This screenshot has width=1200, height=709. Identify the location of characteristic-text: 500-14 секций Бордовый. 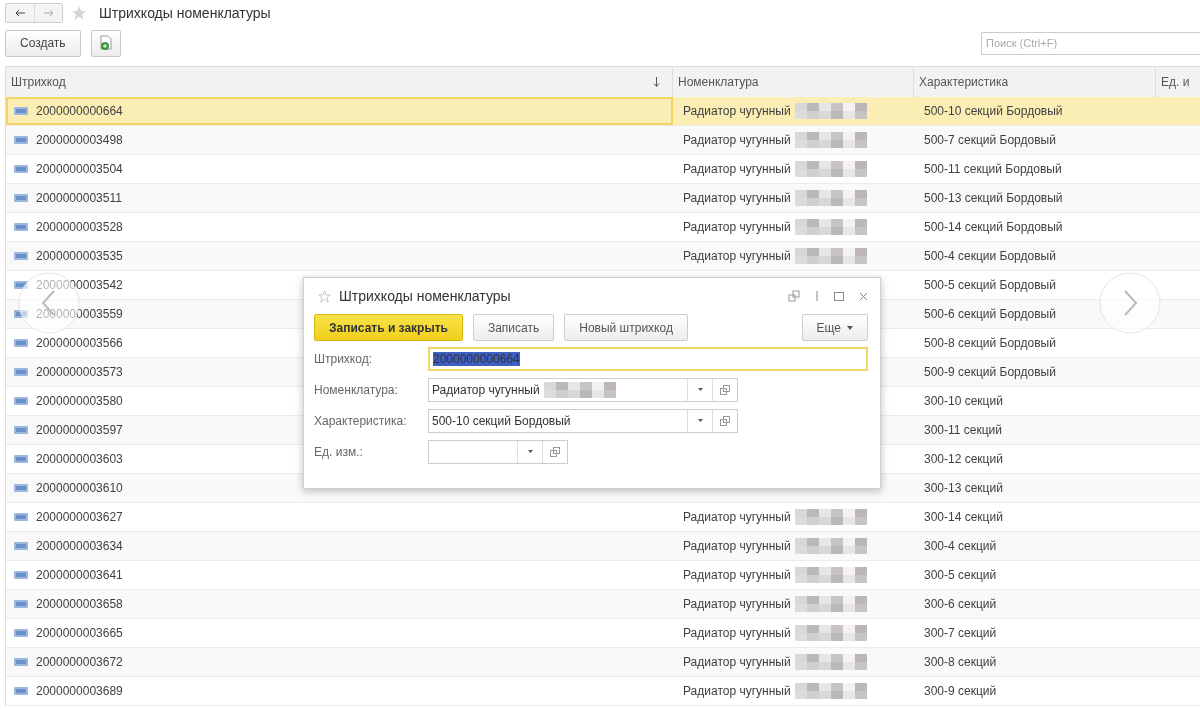
(993, 227).